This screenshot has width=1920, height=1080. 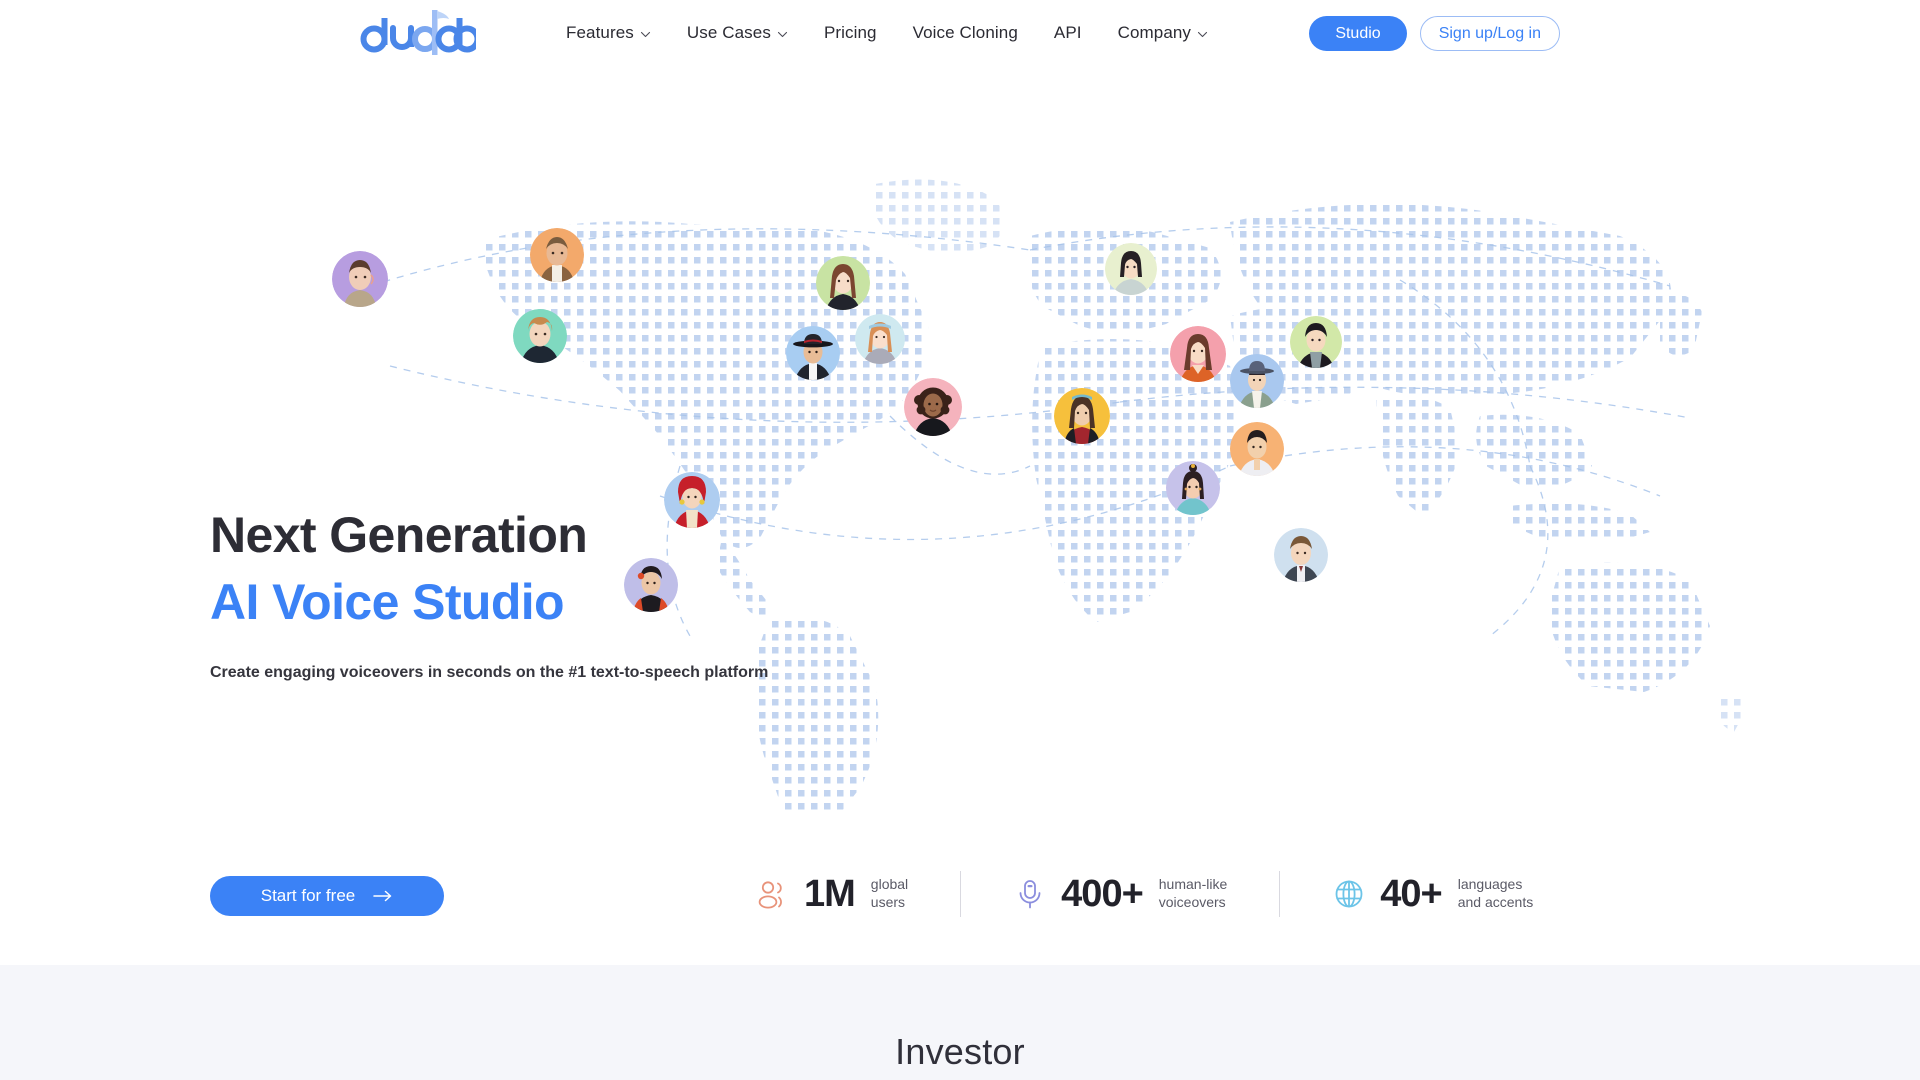 I want to click on globe-icon, so click(x=1349, y=894).